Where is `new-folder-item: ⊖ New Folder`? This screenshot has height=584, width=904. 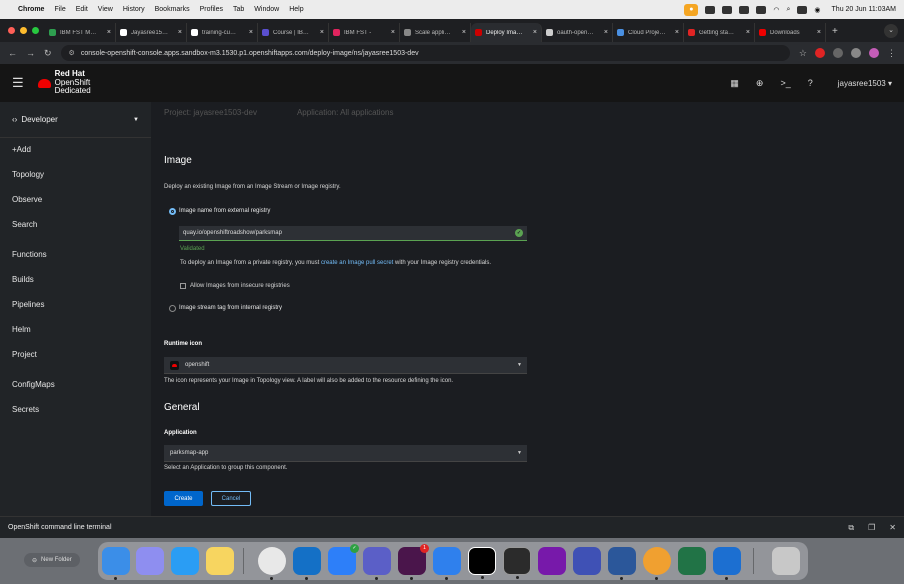
new-folder-item: ⊖ New Folder is located at coordinates (52, 560).